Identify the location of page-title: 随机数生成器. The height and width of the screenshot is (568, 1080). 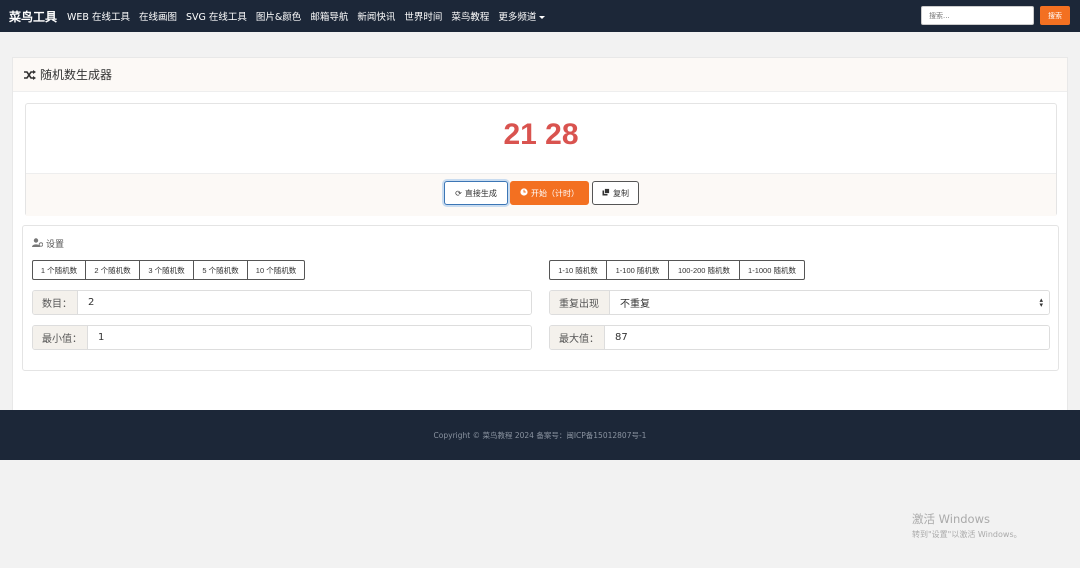
(76, 75).